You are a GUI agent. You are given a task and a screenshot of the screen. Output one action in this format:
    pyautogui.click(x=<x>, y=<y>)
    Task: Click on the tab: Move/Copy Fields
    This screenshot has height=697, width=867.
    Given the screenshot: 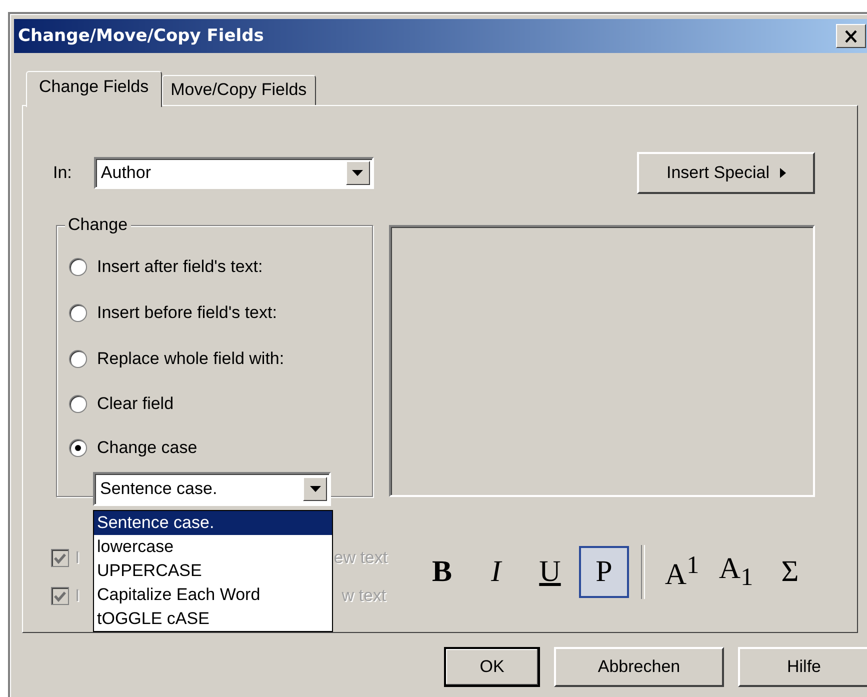 What is the action you would take?
    pyautogui.click(x=239, y=90)
    